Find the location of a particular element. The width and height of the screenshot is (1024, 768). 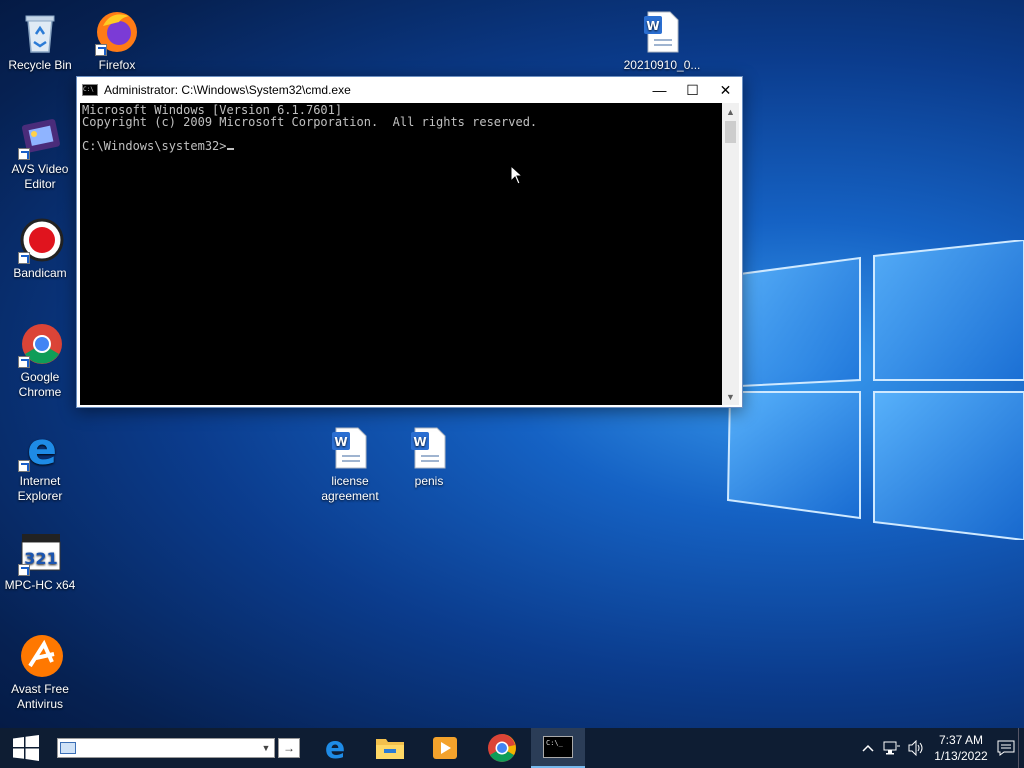

firefox-icon is located at coordinates (117, 32).